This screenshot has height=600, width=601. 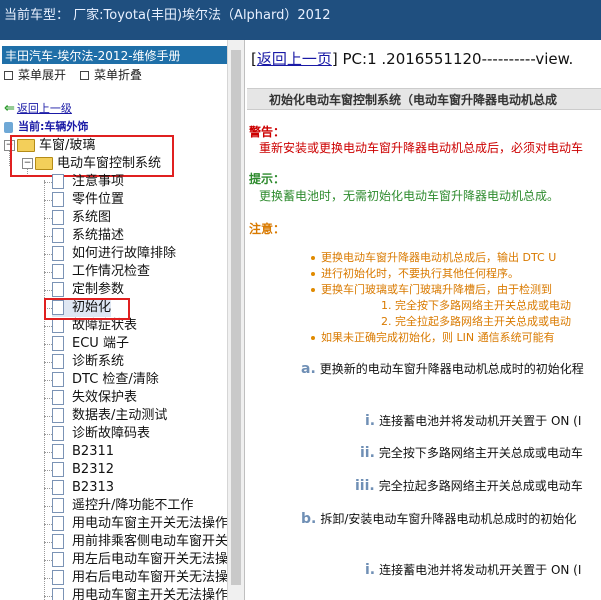 I want to click on tree-item: 遥控升/降功能不工作, so click(x=122, y=506).